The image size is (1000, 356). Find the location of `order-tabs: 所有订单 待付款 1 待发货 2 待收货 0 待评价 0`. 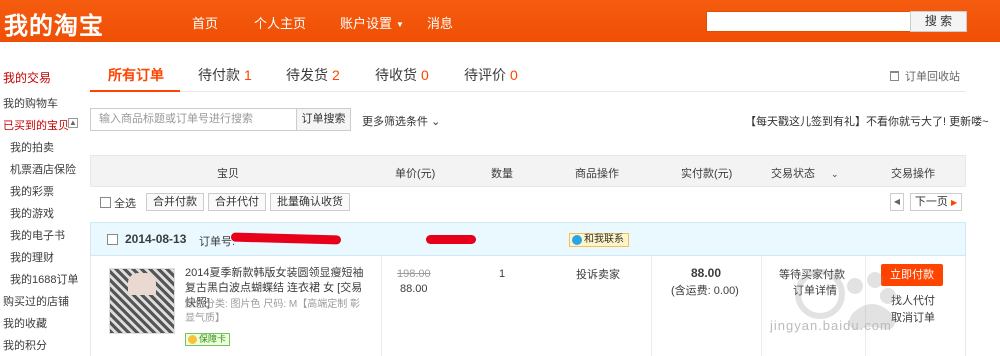

order-tabs: 所有订单 待付款 1 待发货 2 待收货 0 待评价 0 is located at coordinates (528, 77).